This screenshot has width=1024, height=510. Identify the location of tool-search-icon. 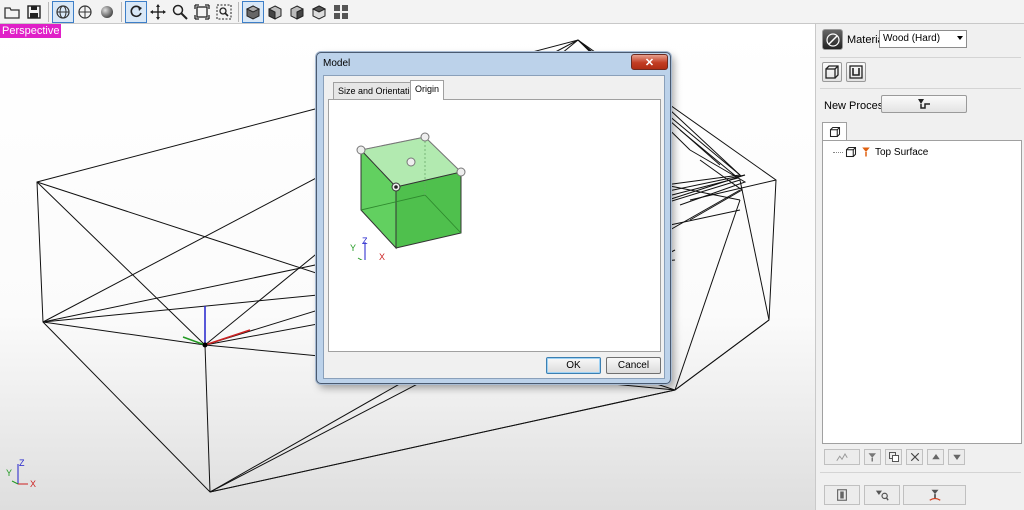
(882, 495).